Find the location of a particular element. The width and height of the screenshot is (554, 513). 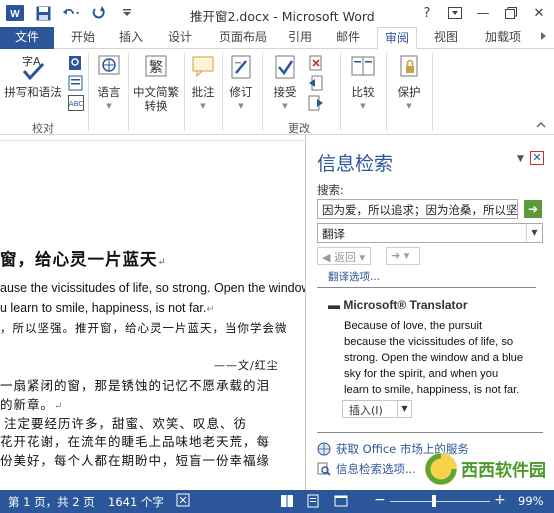

zoom-slider-thumb is located at coordinates (434, 501).